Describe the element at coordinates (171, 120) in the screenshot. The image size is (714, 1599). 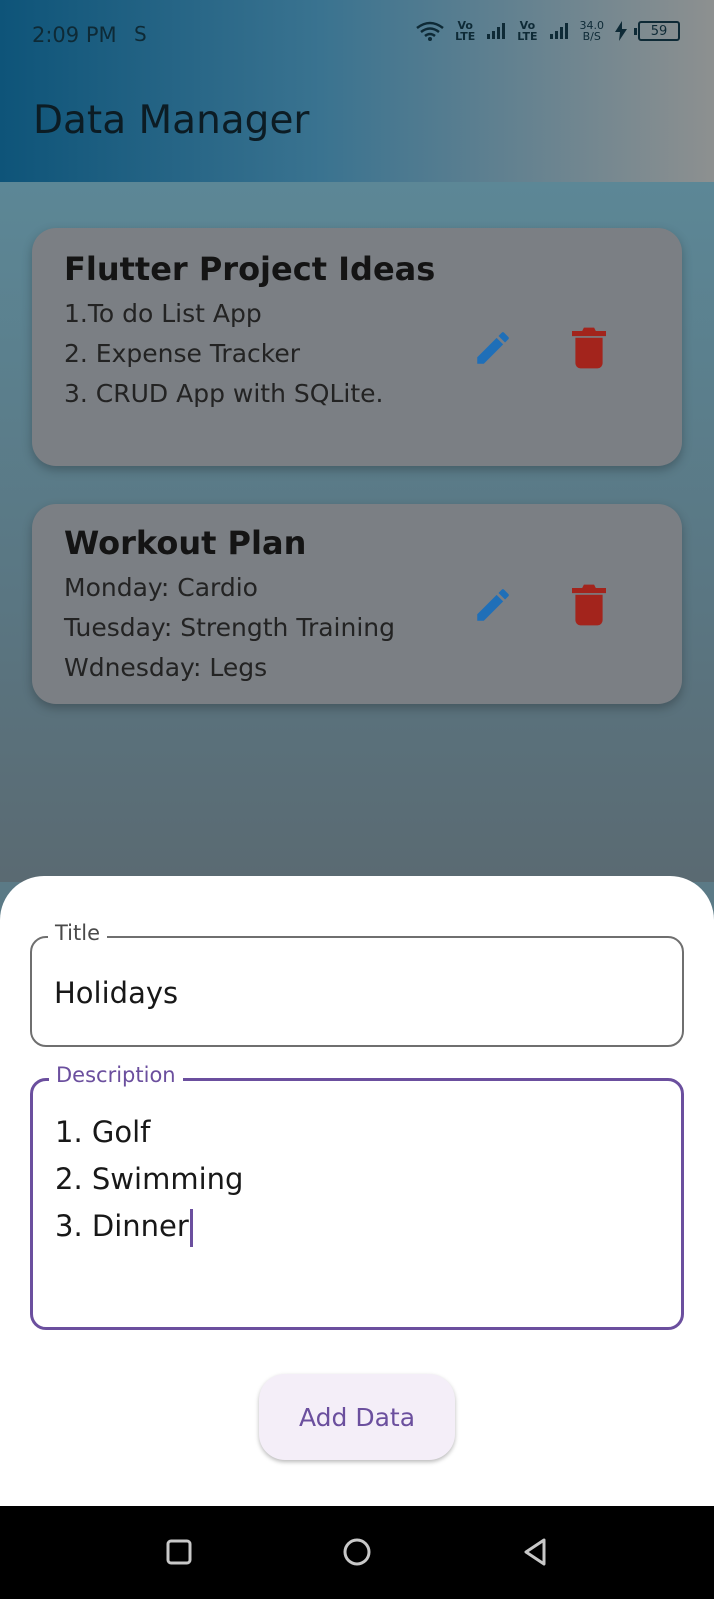
I see `page-title: Data Manager` at that location.